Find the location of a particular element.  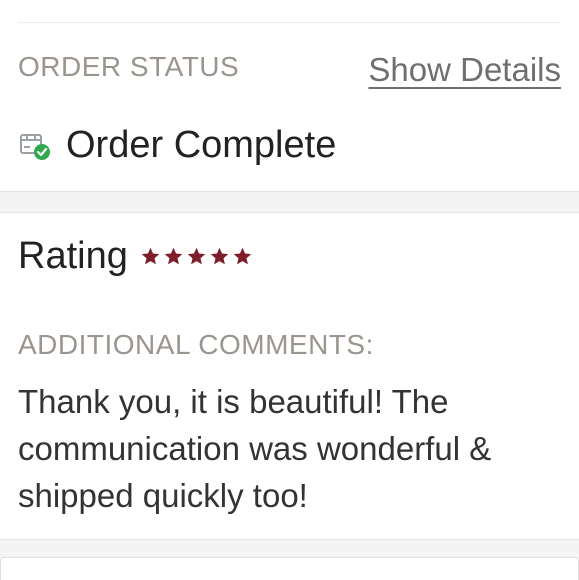

rating-row: Rating is located at coordinates (135, 256).